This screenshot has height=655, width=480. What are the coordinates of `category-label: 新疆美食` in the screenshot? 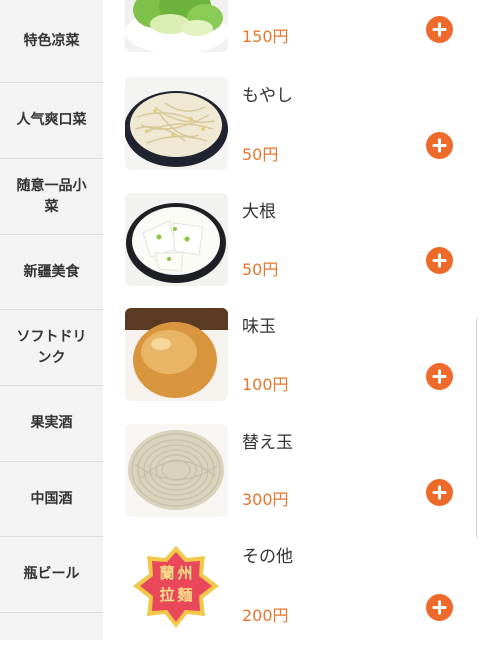 It's located at (51, 271).